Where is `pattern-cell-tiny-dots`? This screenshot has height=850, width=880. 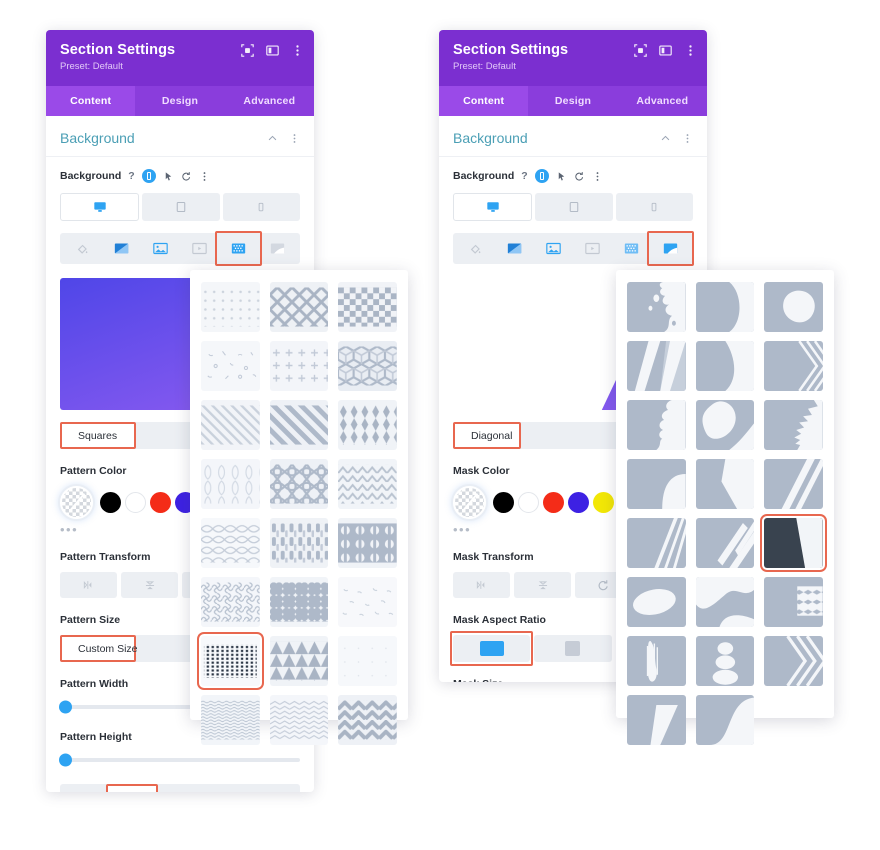 pattern-cell-tiny-dots is located at coordinates (367, 661).